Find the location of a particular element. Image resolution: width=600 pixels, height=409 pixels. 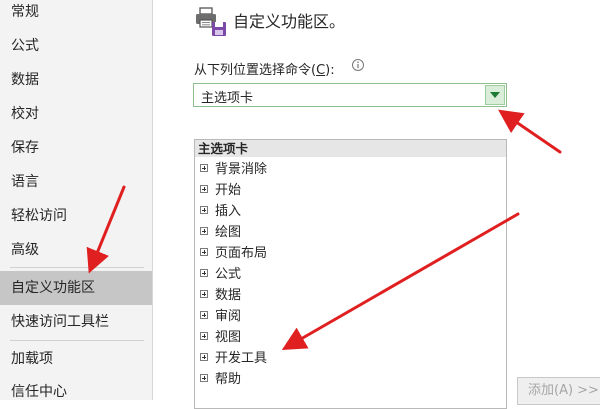

commands-dropdown: 主选项卡 is located at coordinates (350, 95).